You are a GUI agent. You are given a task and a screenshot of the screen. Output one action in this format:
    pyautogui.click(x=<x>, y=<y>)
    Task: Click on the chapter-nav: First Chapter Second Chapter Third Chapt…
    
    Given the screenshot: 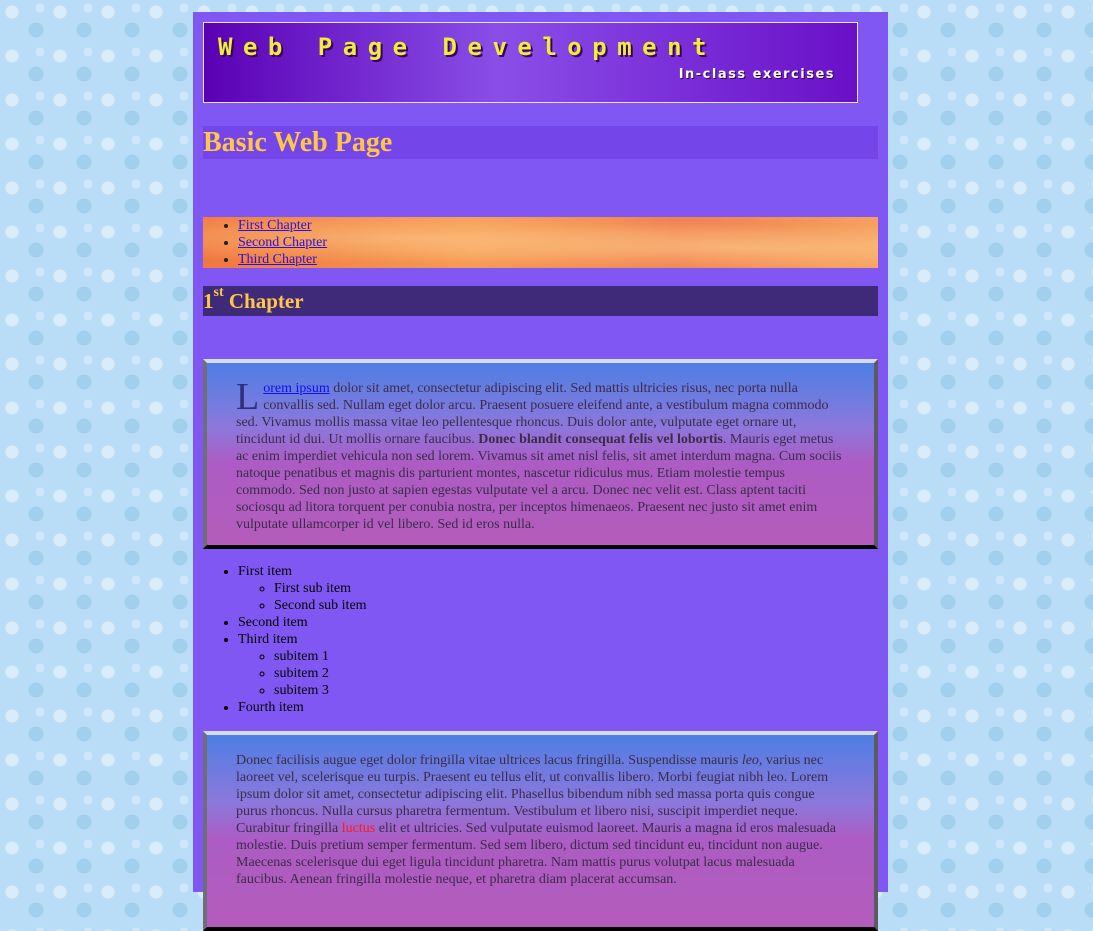 What is the action you would take?
    pyautogui.click(x=540, y=242)
    